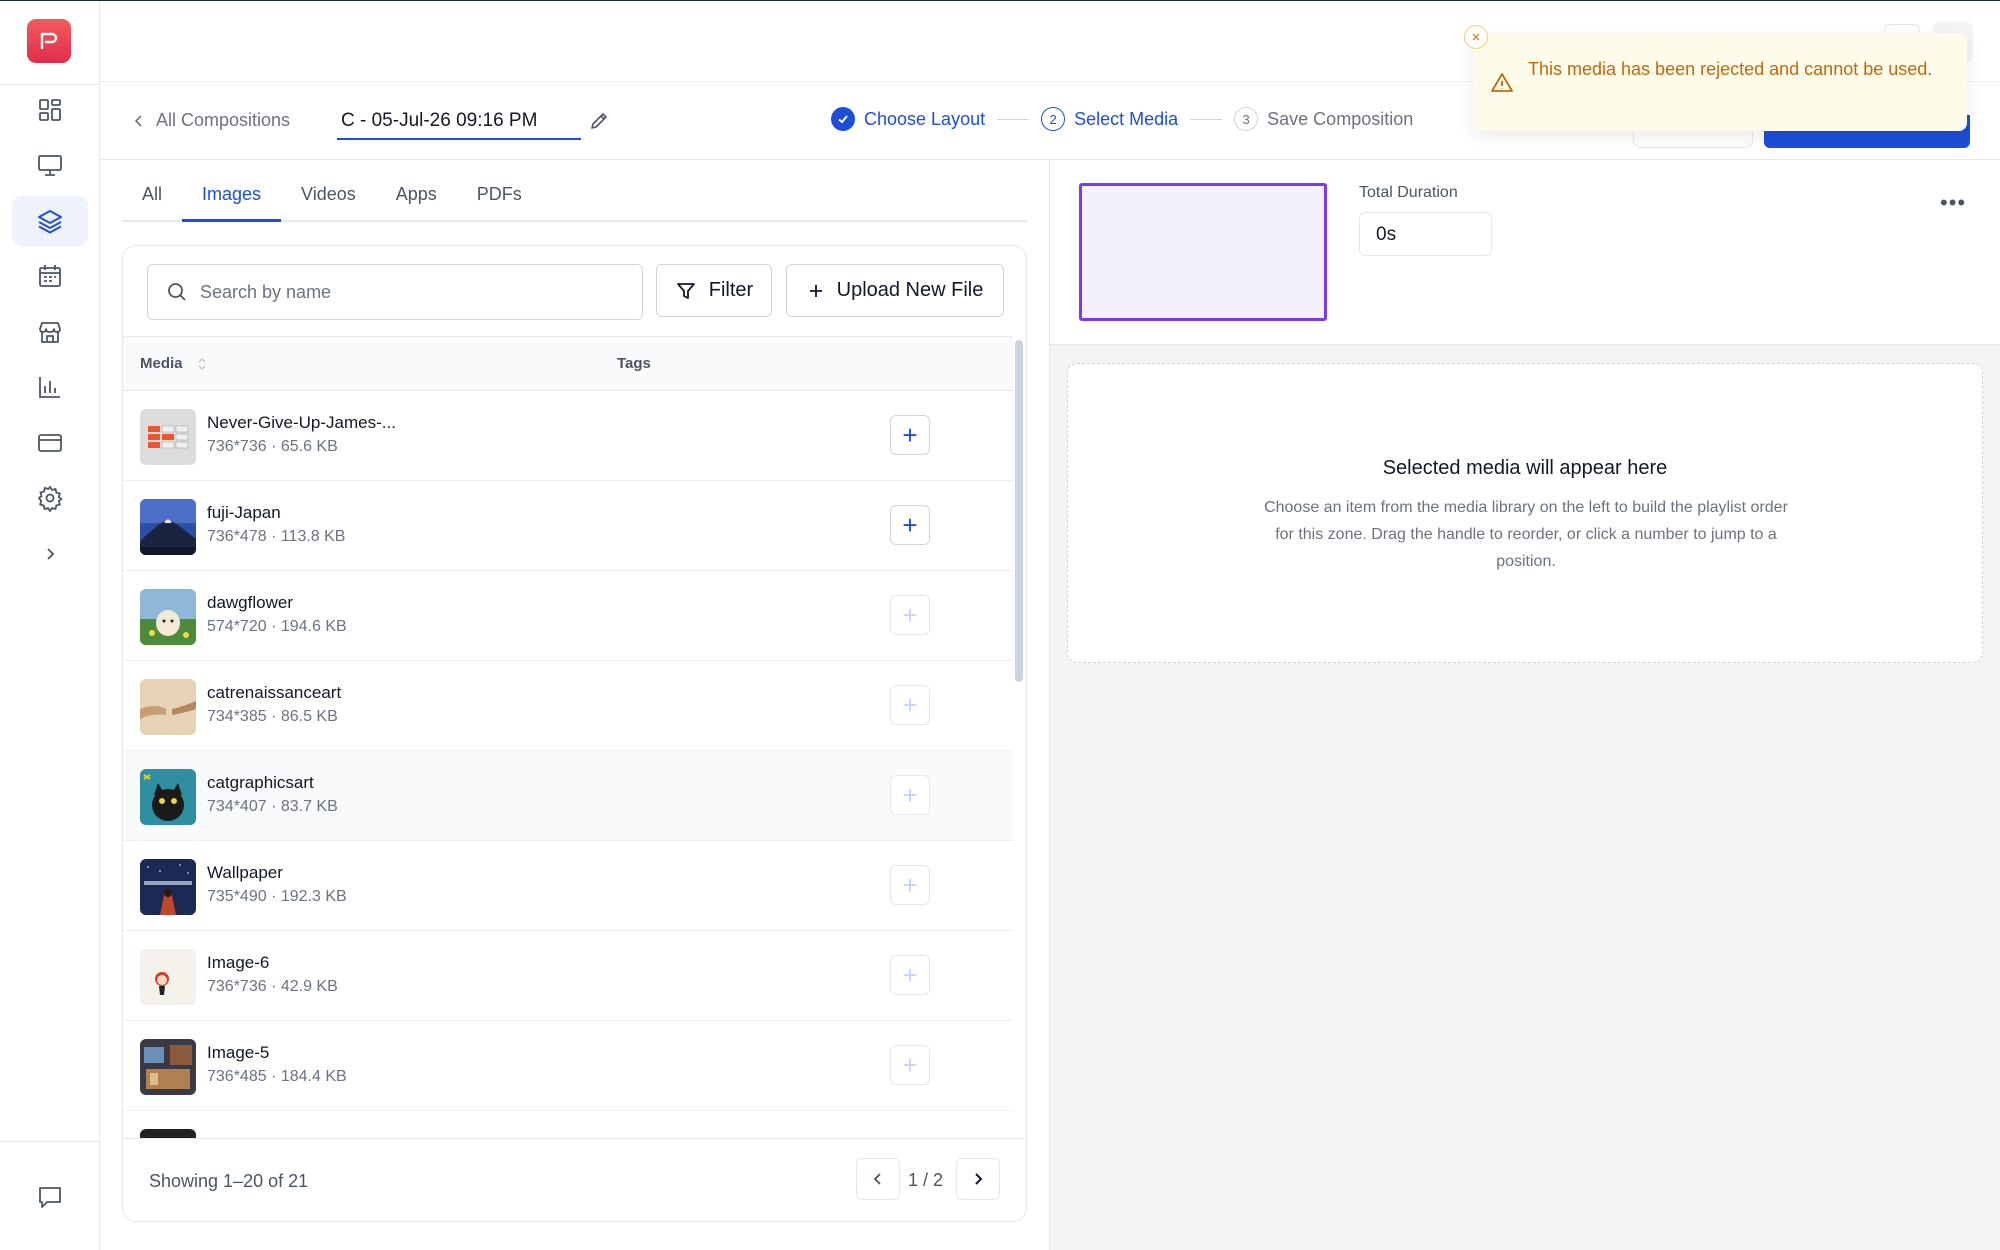 The image size is (2000, 1250). I want to click on credit-card-icon, so click(50, 443).